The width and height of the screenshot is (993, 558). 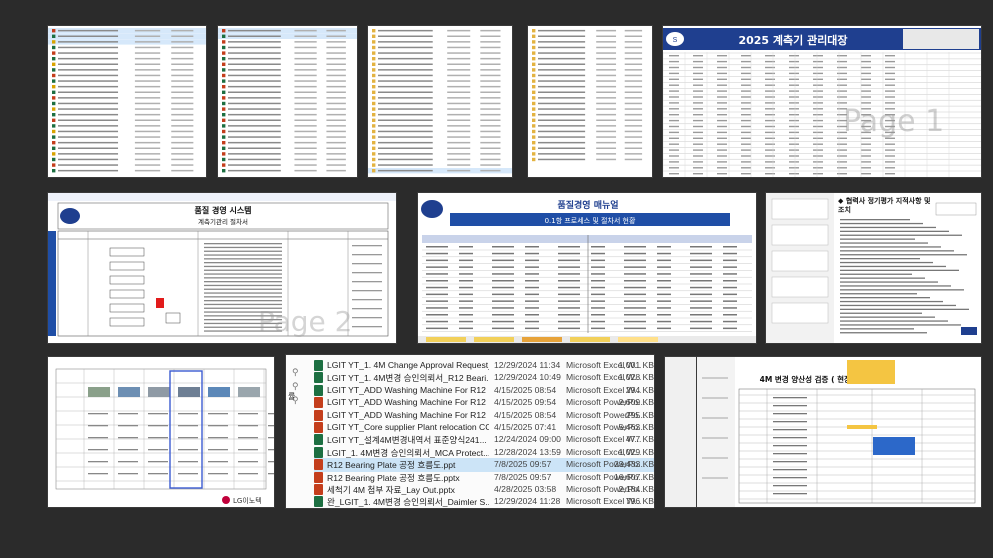 What do you see at coordinates (634, 464) in the screenshot?
I see `file-size: 23,433 KB` at bounding box center [634, 464].